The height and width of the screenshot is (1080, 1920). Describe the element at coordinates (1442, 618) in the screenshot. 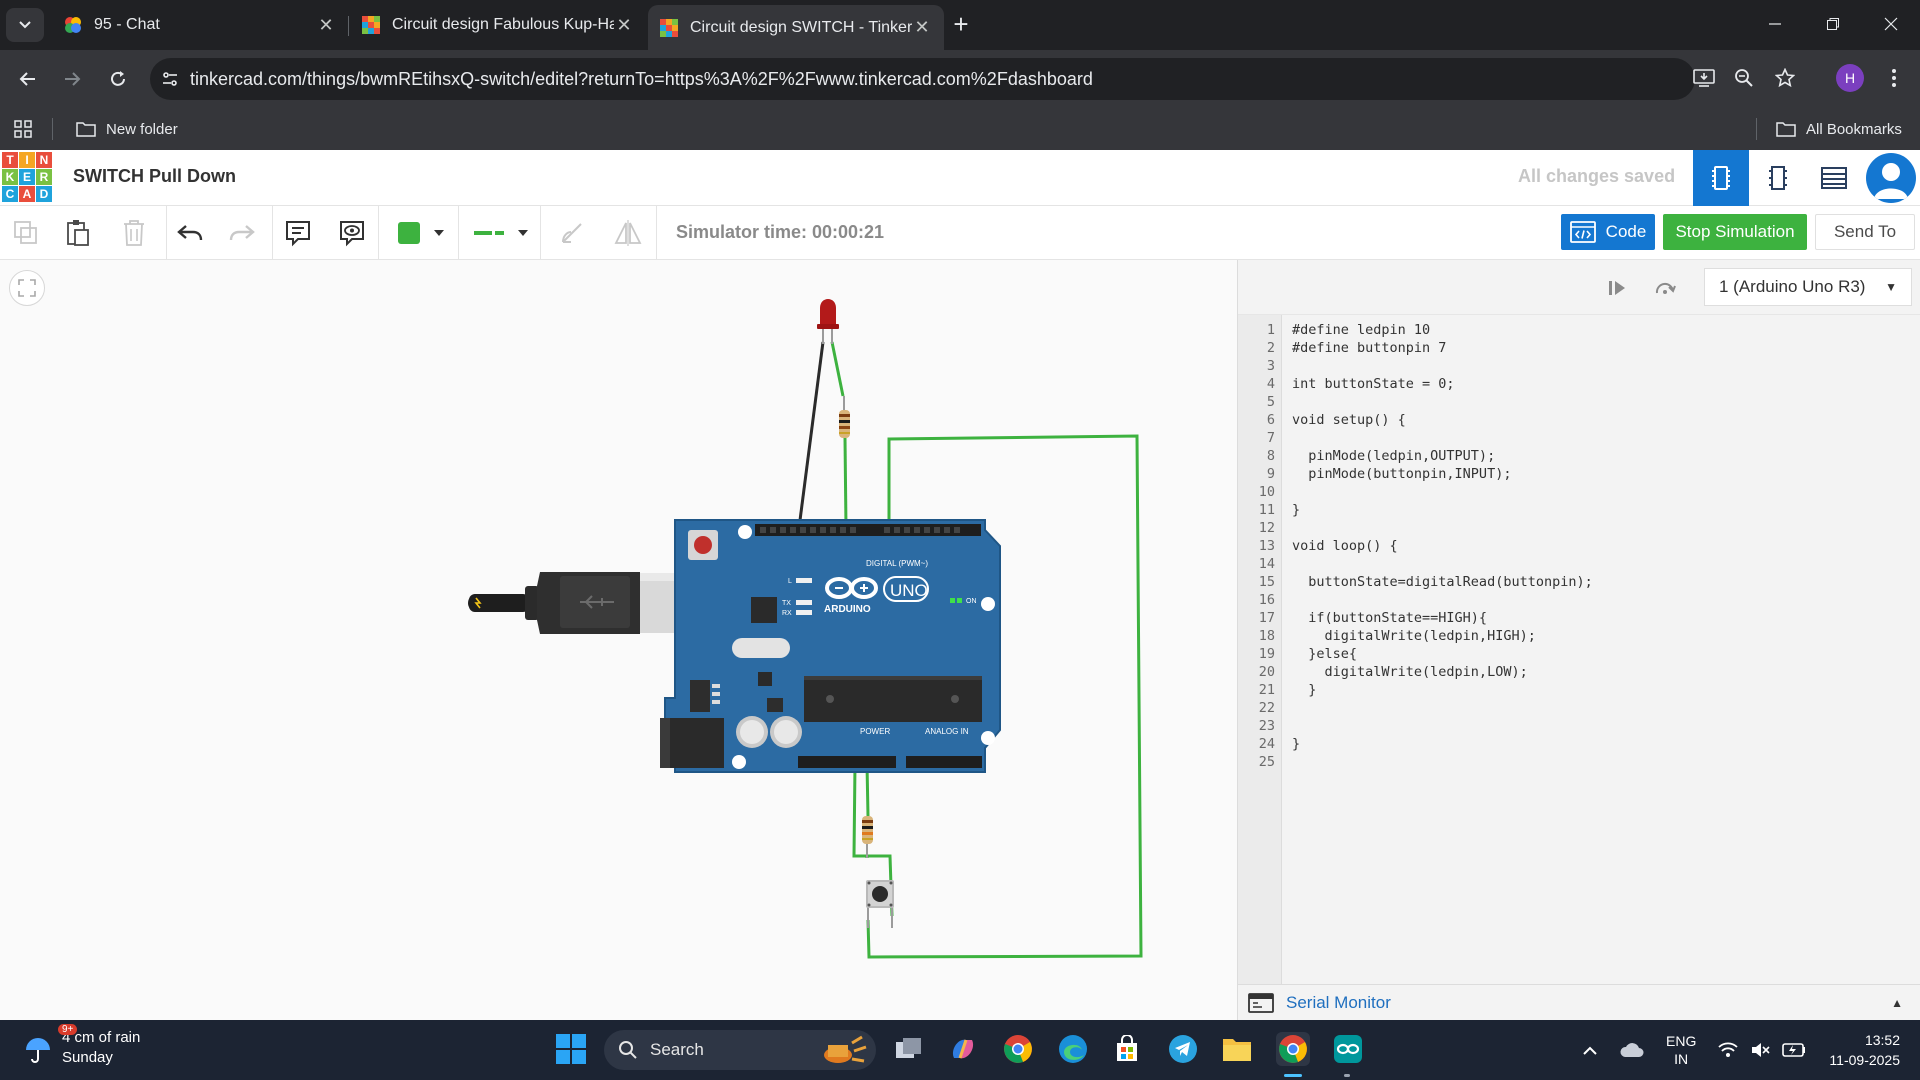

I see `code-line: if(buttonState==HIGH){` at that location.